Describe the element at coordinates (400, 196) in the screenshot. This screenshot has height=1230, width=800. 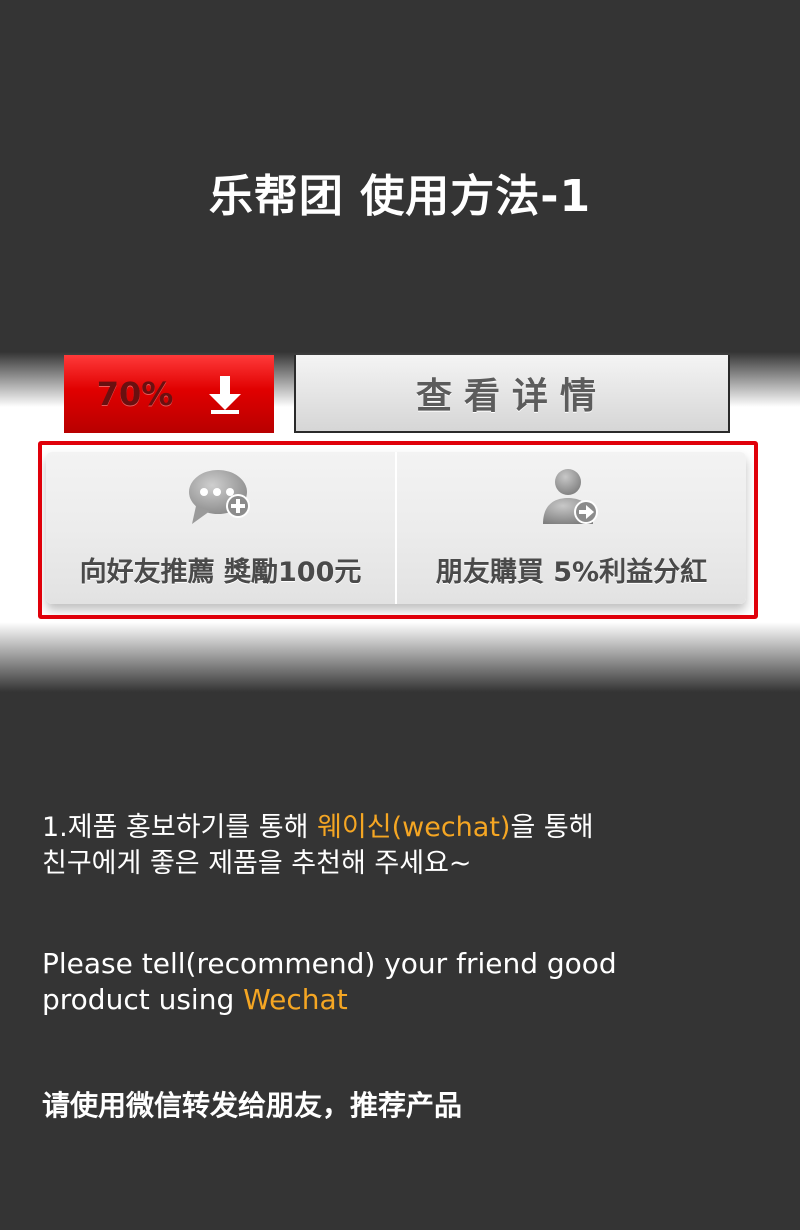
I see `page-title: 乐帮团 使用方法-1` at that location.